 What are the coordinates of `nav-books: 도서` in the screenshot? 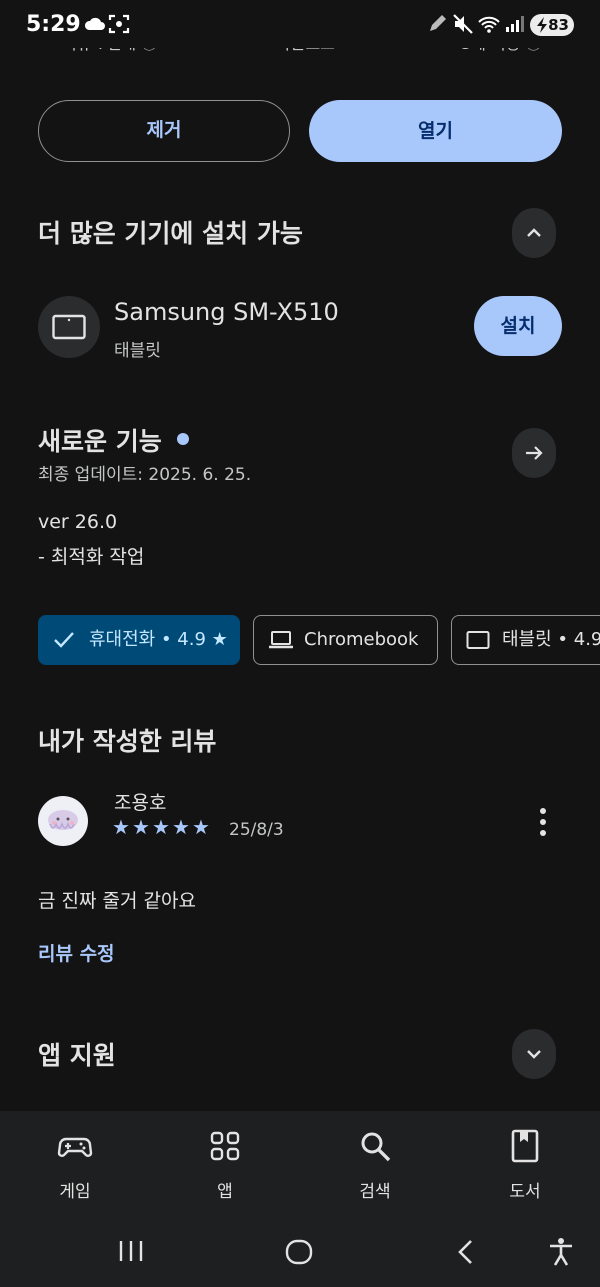 It's located at (525, 1159).